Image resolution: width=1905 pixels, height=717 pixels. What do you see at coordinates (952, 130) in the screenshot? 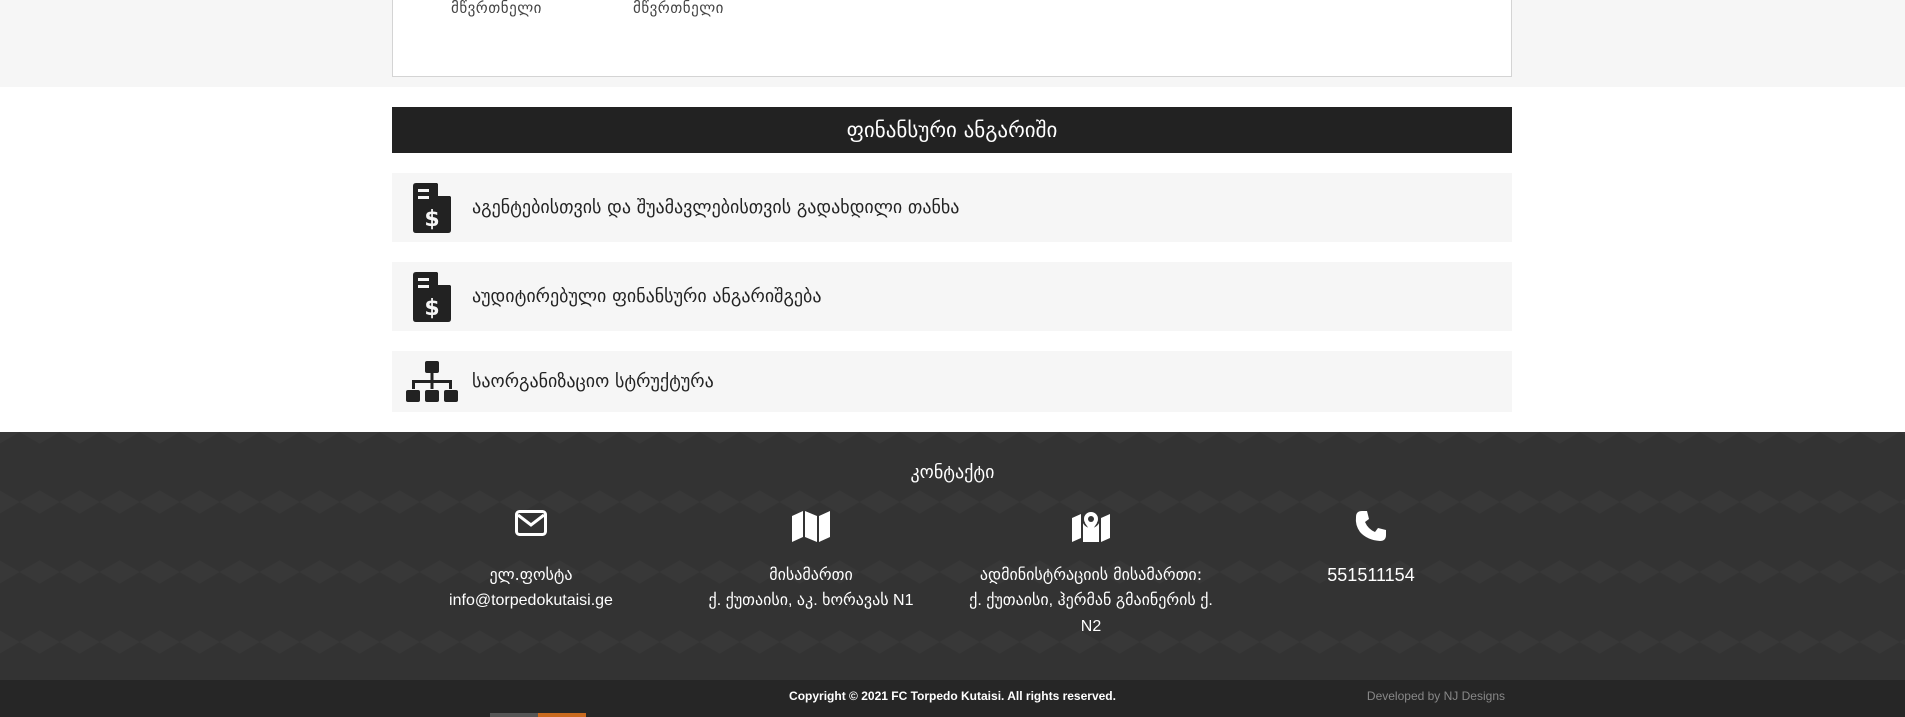
I see `finance-section-title: ფინანსური ანგარიში` at bounding box center [952, 130].